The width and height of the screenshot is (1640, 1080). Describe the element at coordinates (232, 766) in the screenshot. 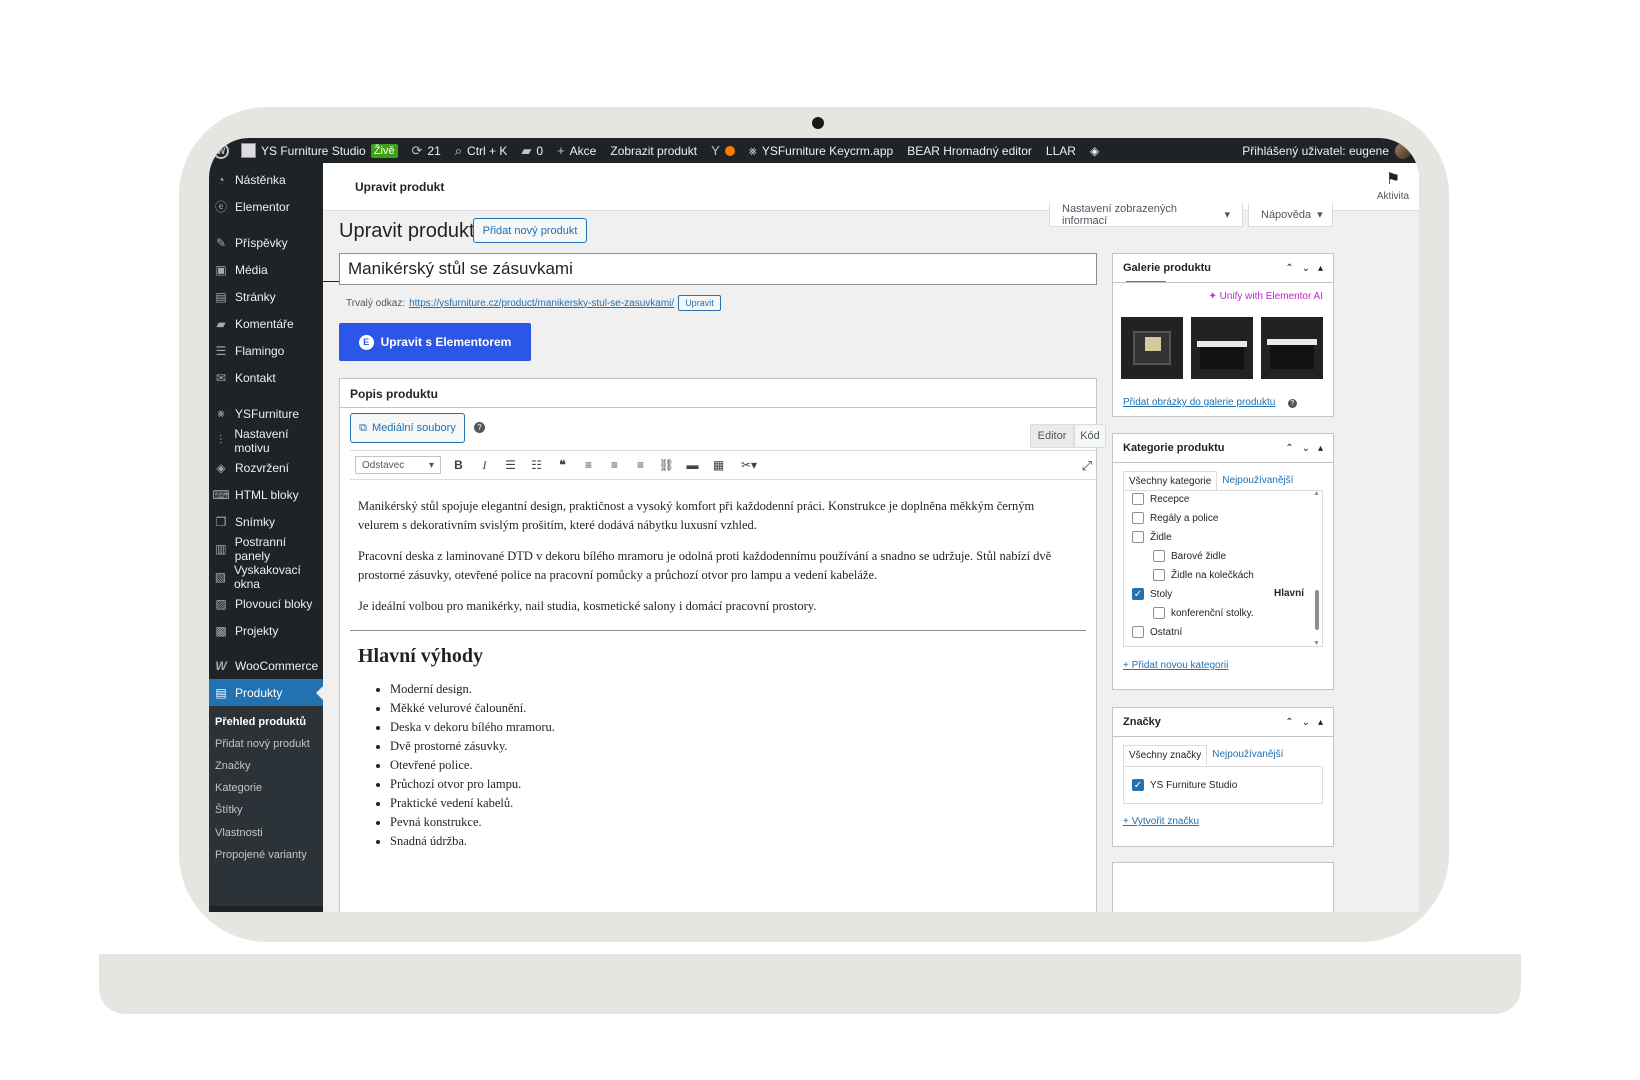

I see `submenu-brands: Značky` at that location.